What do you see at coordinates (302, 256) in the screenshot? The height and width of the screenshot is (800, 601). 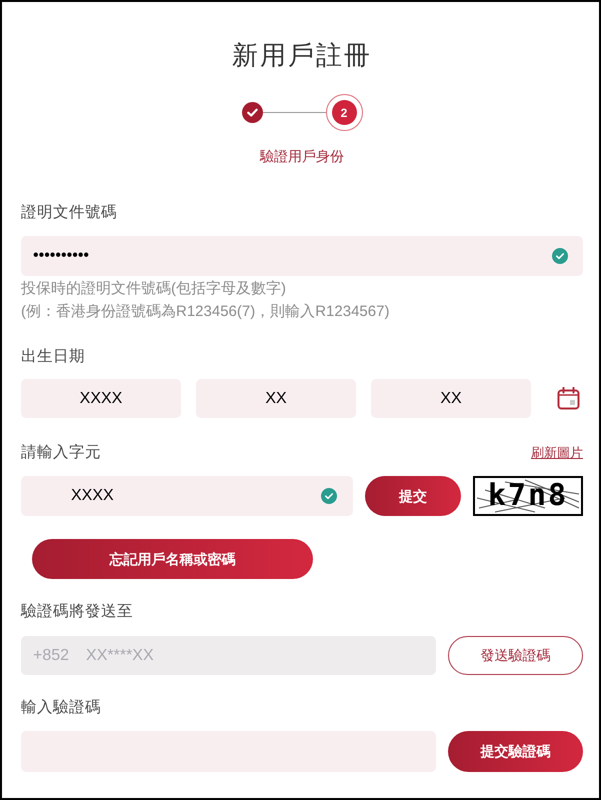 I see `id-number-field: ••••••••••` at bounding box center [302, 256].